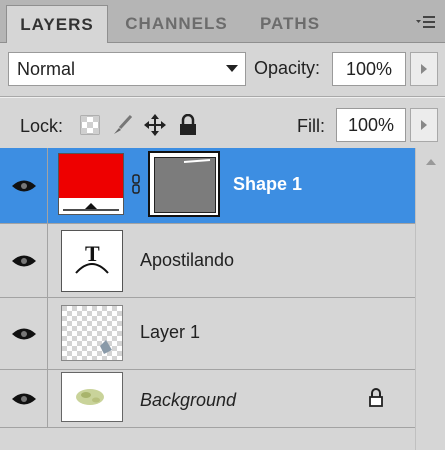  Describe the element at coordinates (155, 125) in the screenshot. I see `lock-position-icon` at that location.